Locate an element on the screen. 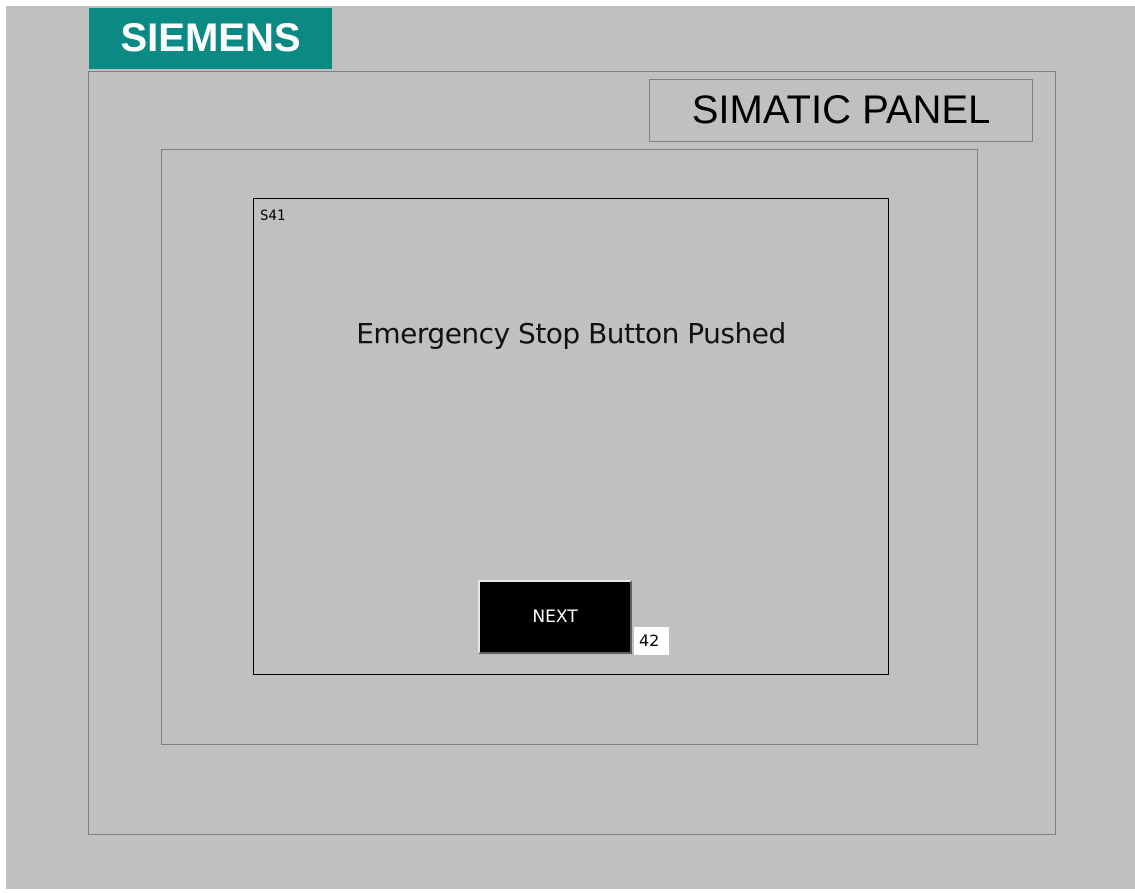 This screenshot has height=893, width=1135. next-button: NEXT is located at coordinates (555, 617).